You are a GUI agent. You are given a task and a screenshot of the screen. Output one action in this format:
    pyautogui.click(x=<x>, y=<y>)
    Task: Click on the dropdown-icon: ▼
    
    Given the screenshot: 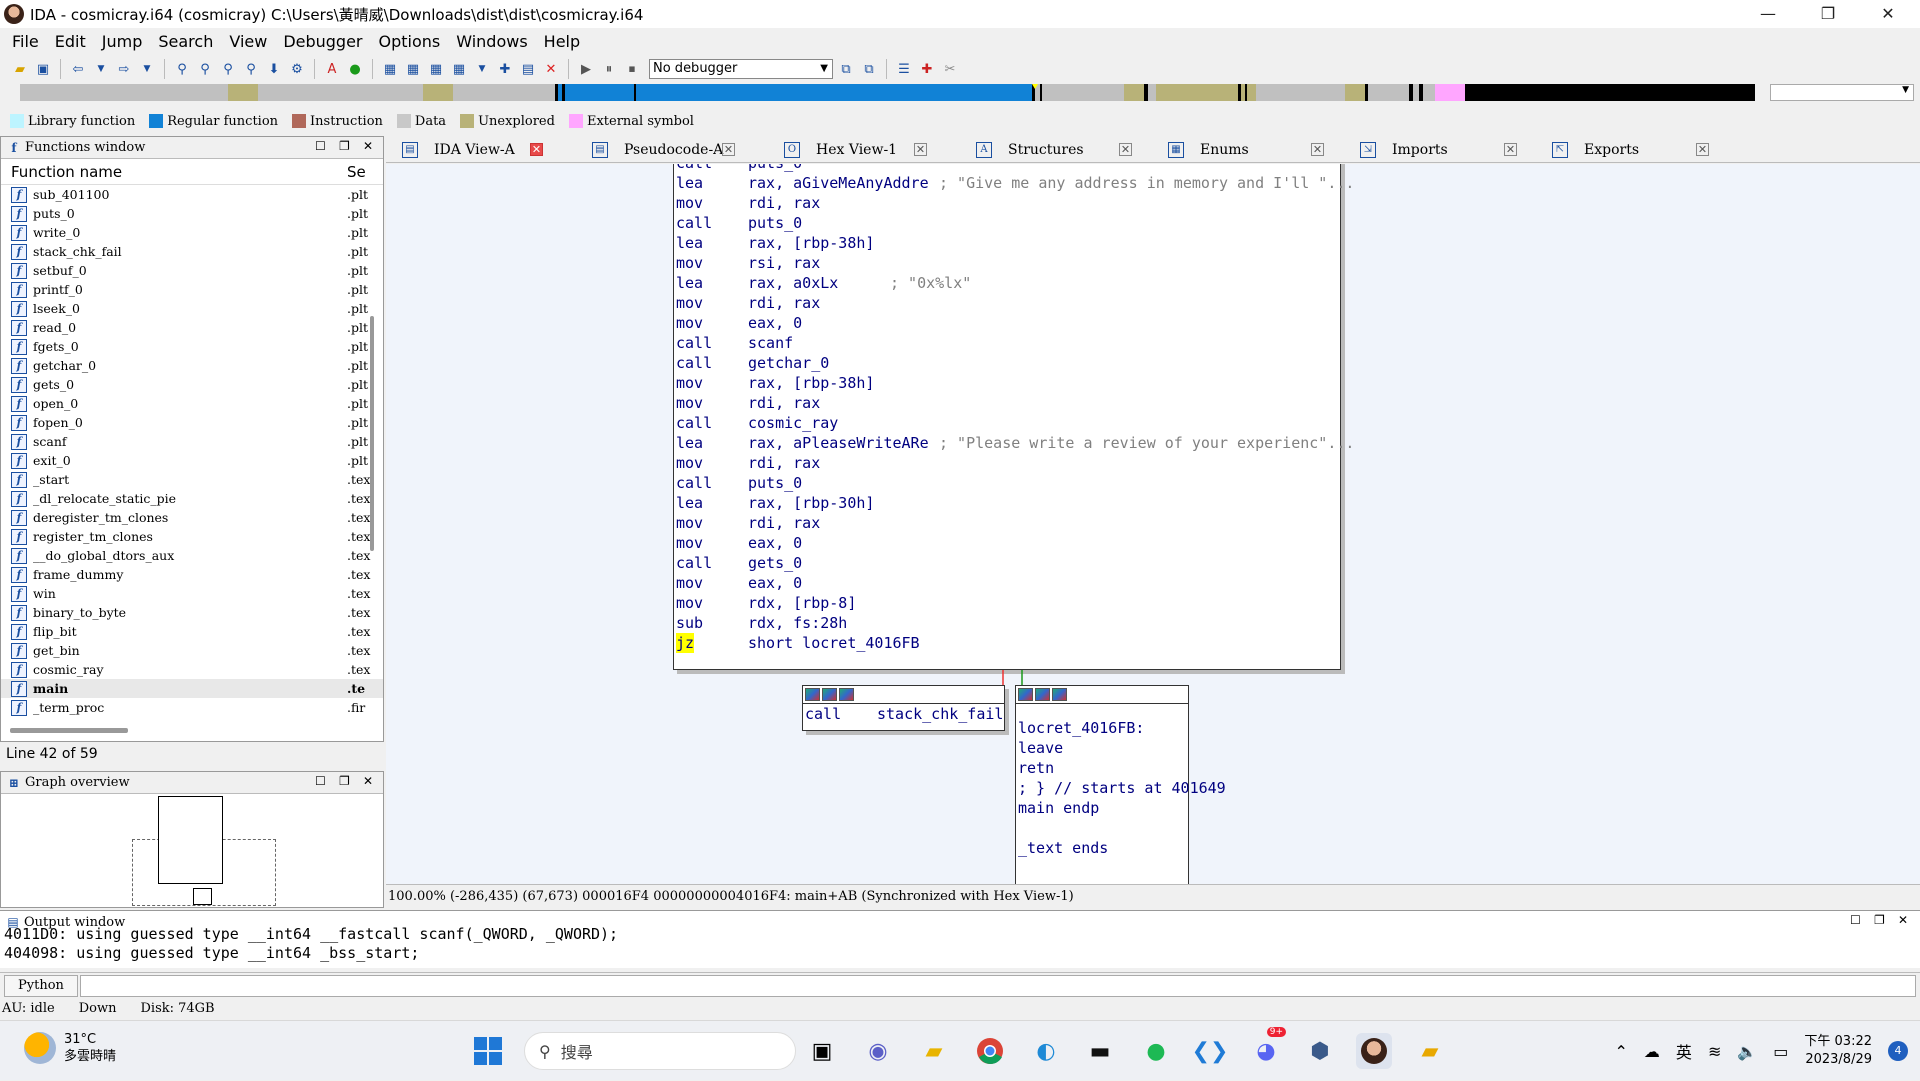 What is the action you would take?
    pyautogui.click(x=482, y=69)
    